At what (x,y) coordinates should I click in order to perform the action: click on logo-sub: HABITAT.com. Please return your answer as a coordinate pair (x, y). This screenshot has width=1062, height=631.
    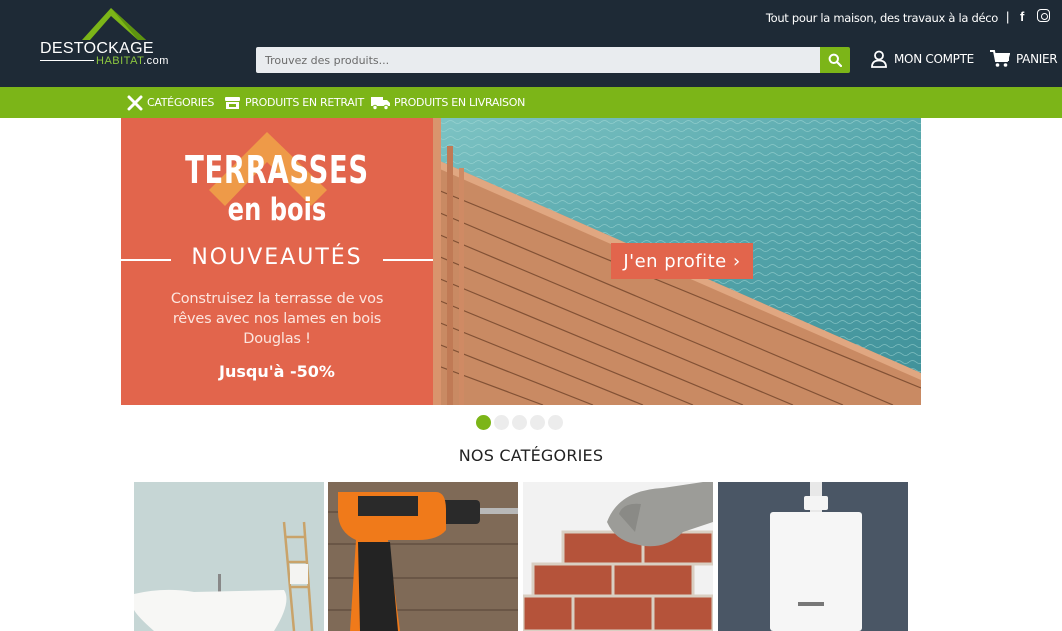
    Looking at the image, I should click on (132, 61).